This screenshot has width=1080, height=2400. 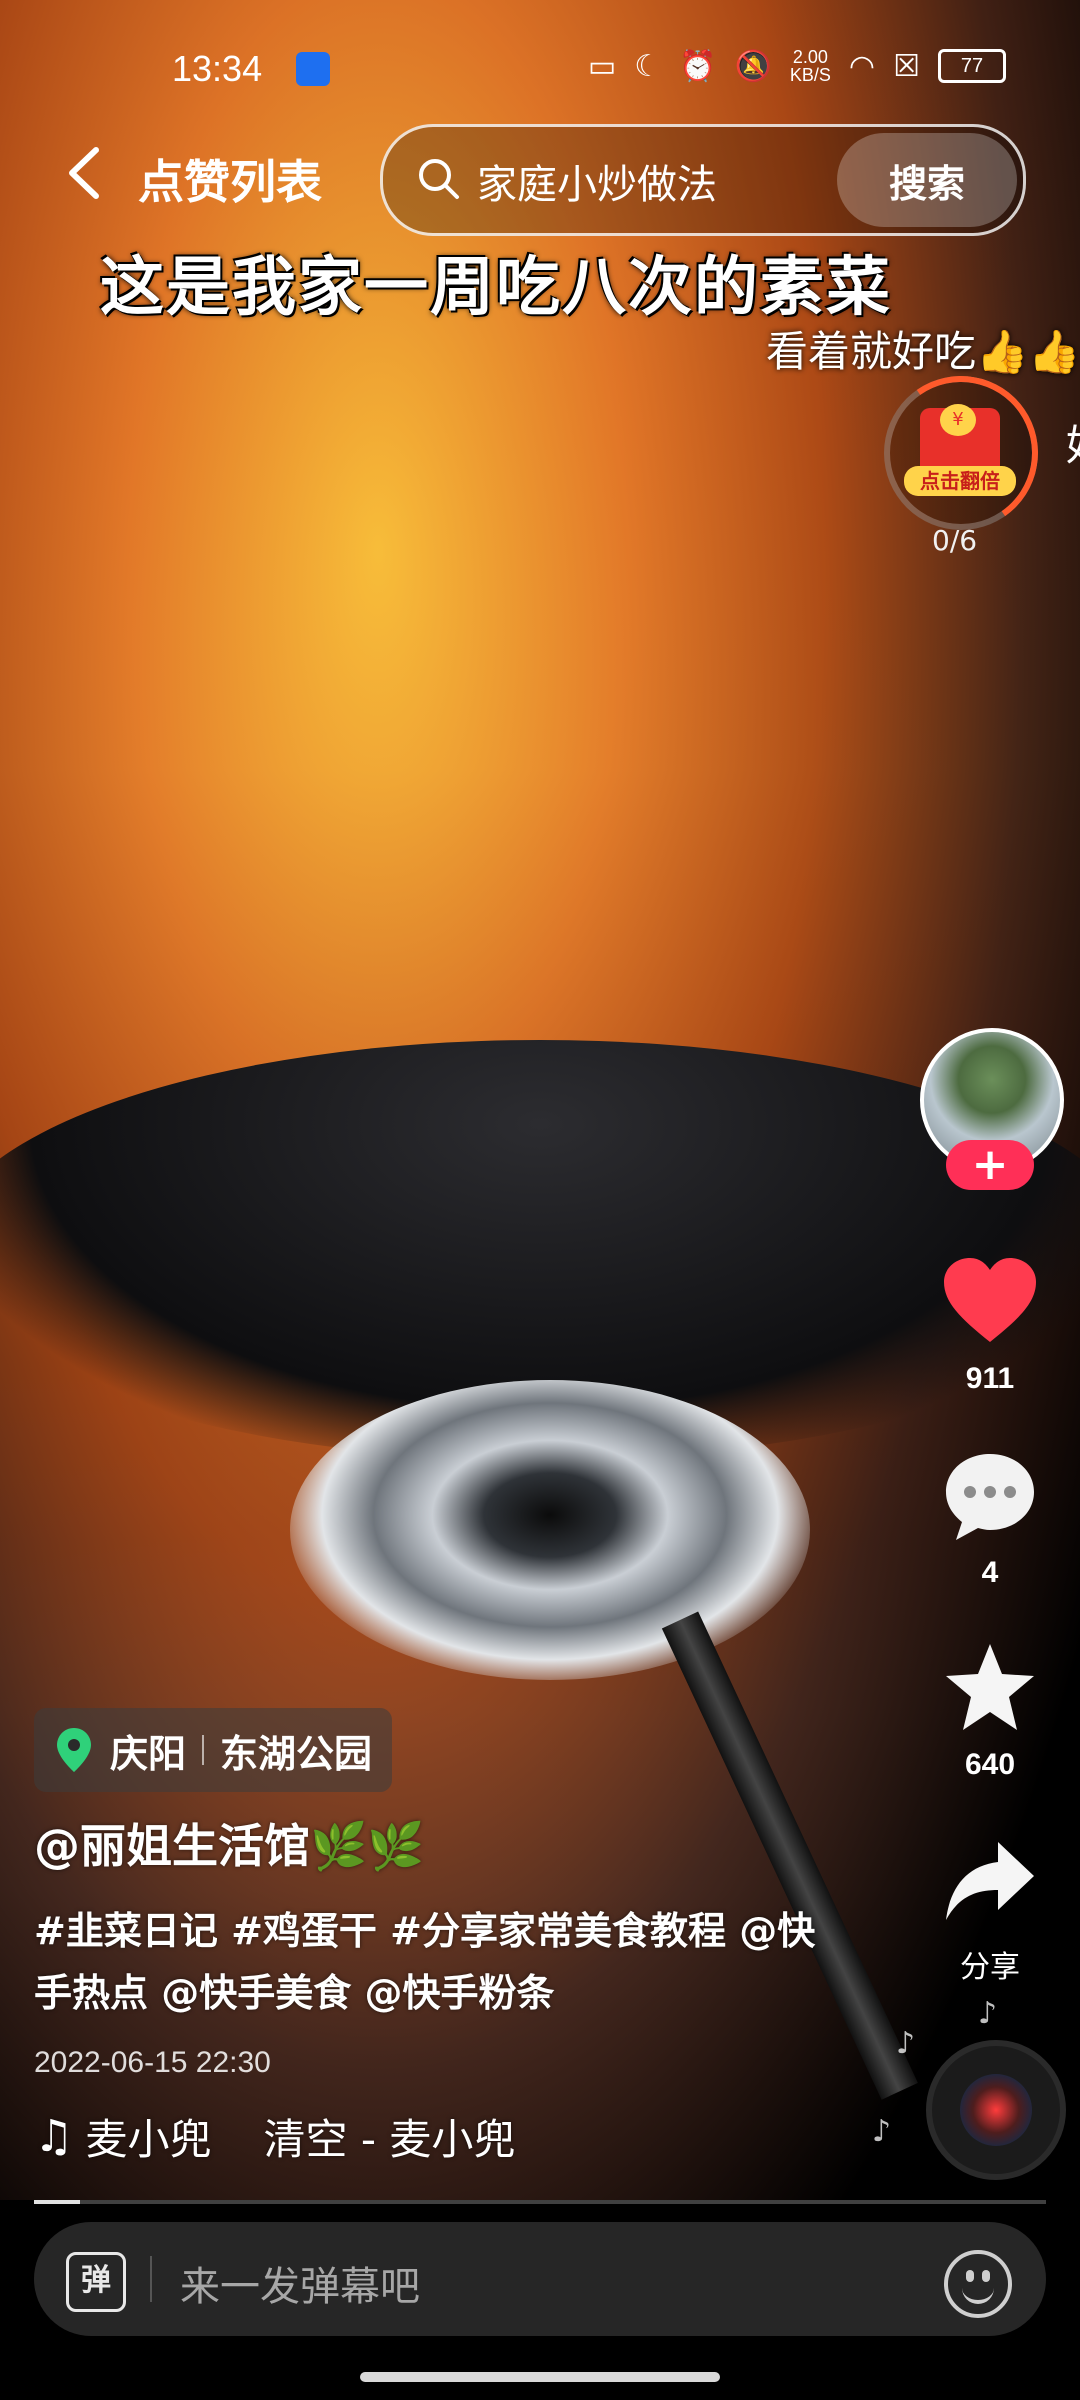 What do you see at coordinates (648, 66) in the screenshot?
I see `moon-icon: ☾` at bounding box center [648, 66].